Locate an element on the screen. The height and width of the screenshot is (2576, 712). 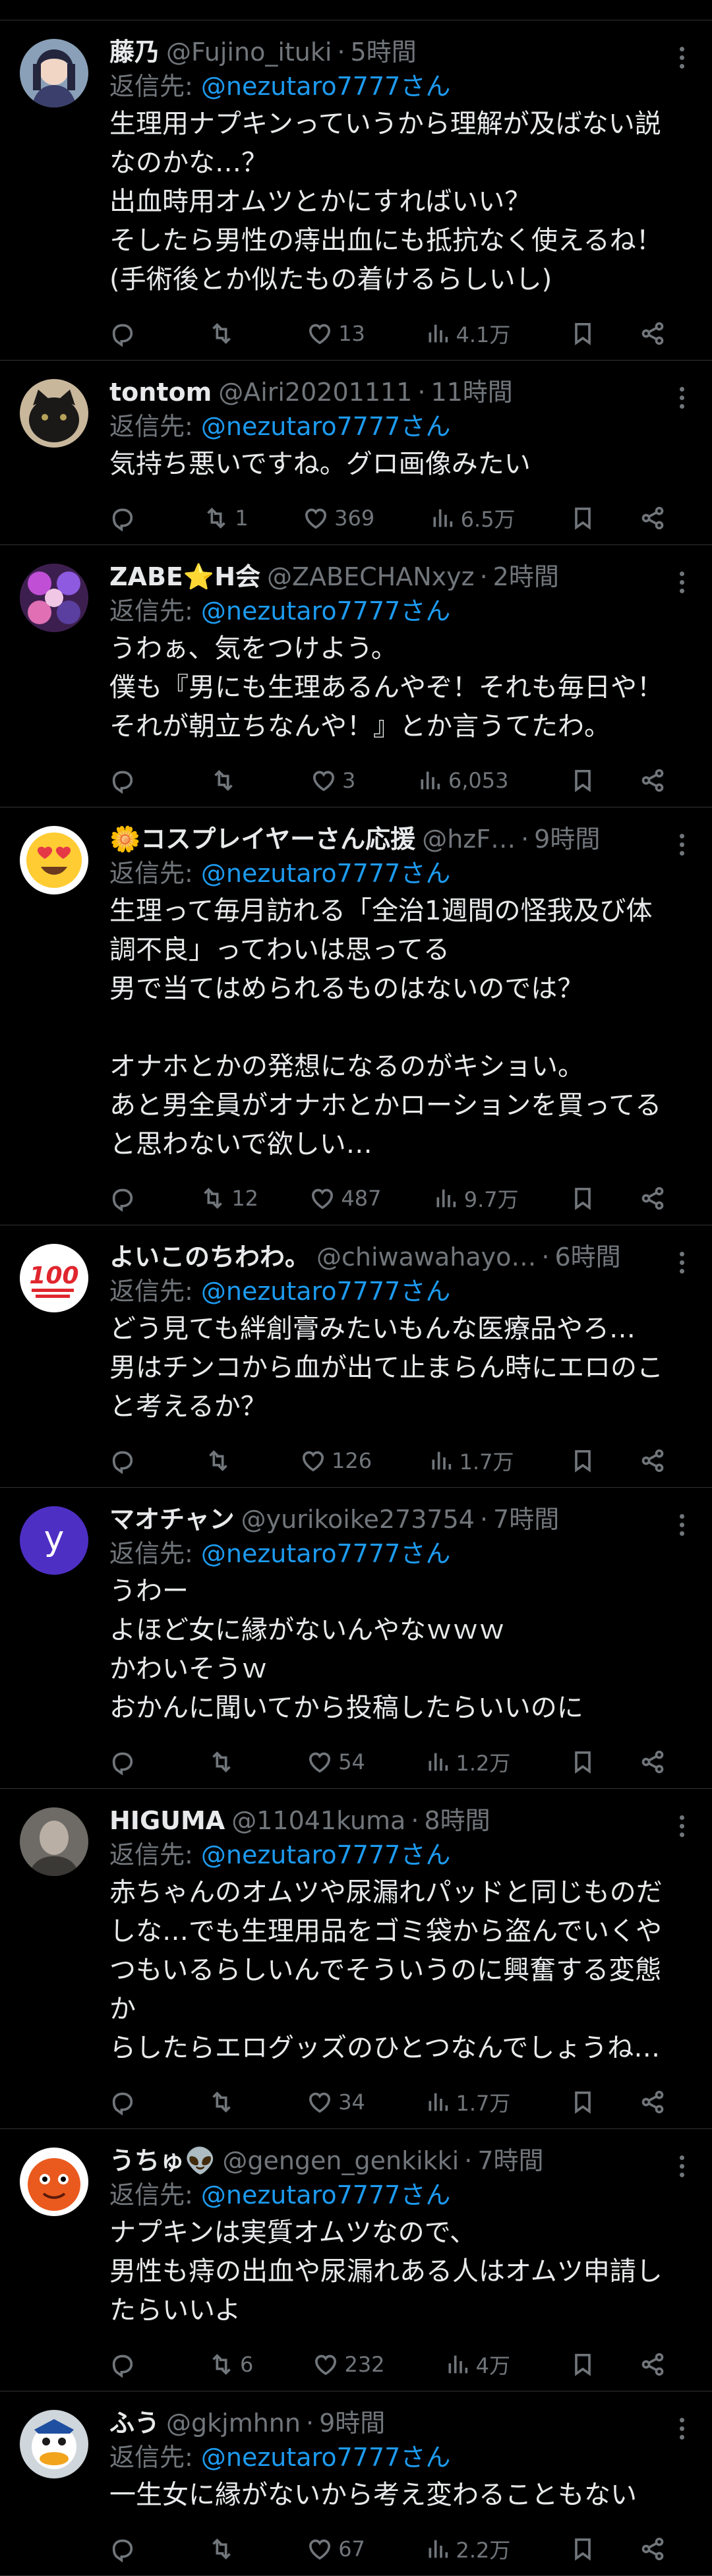
avatar-letter-y-default: y is located at coordinates (54, 1540).